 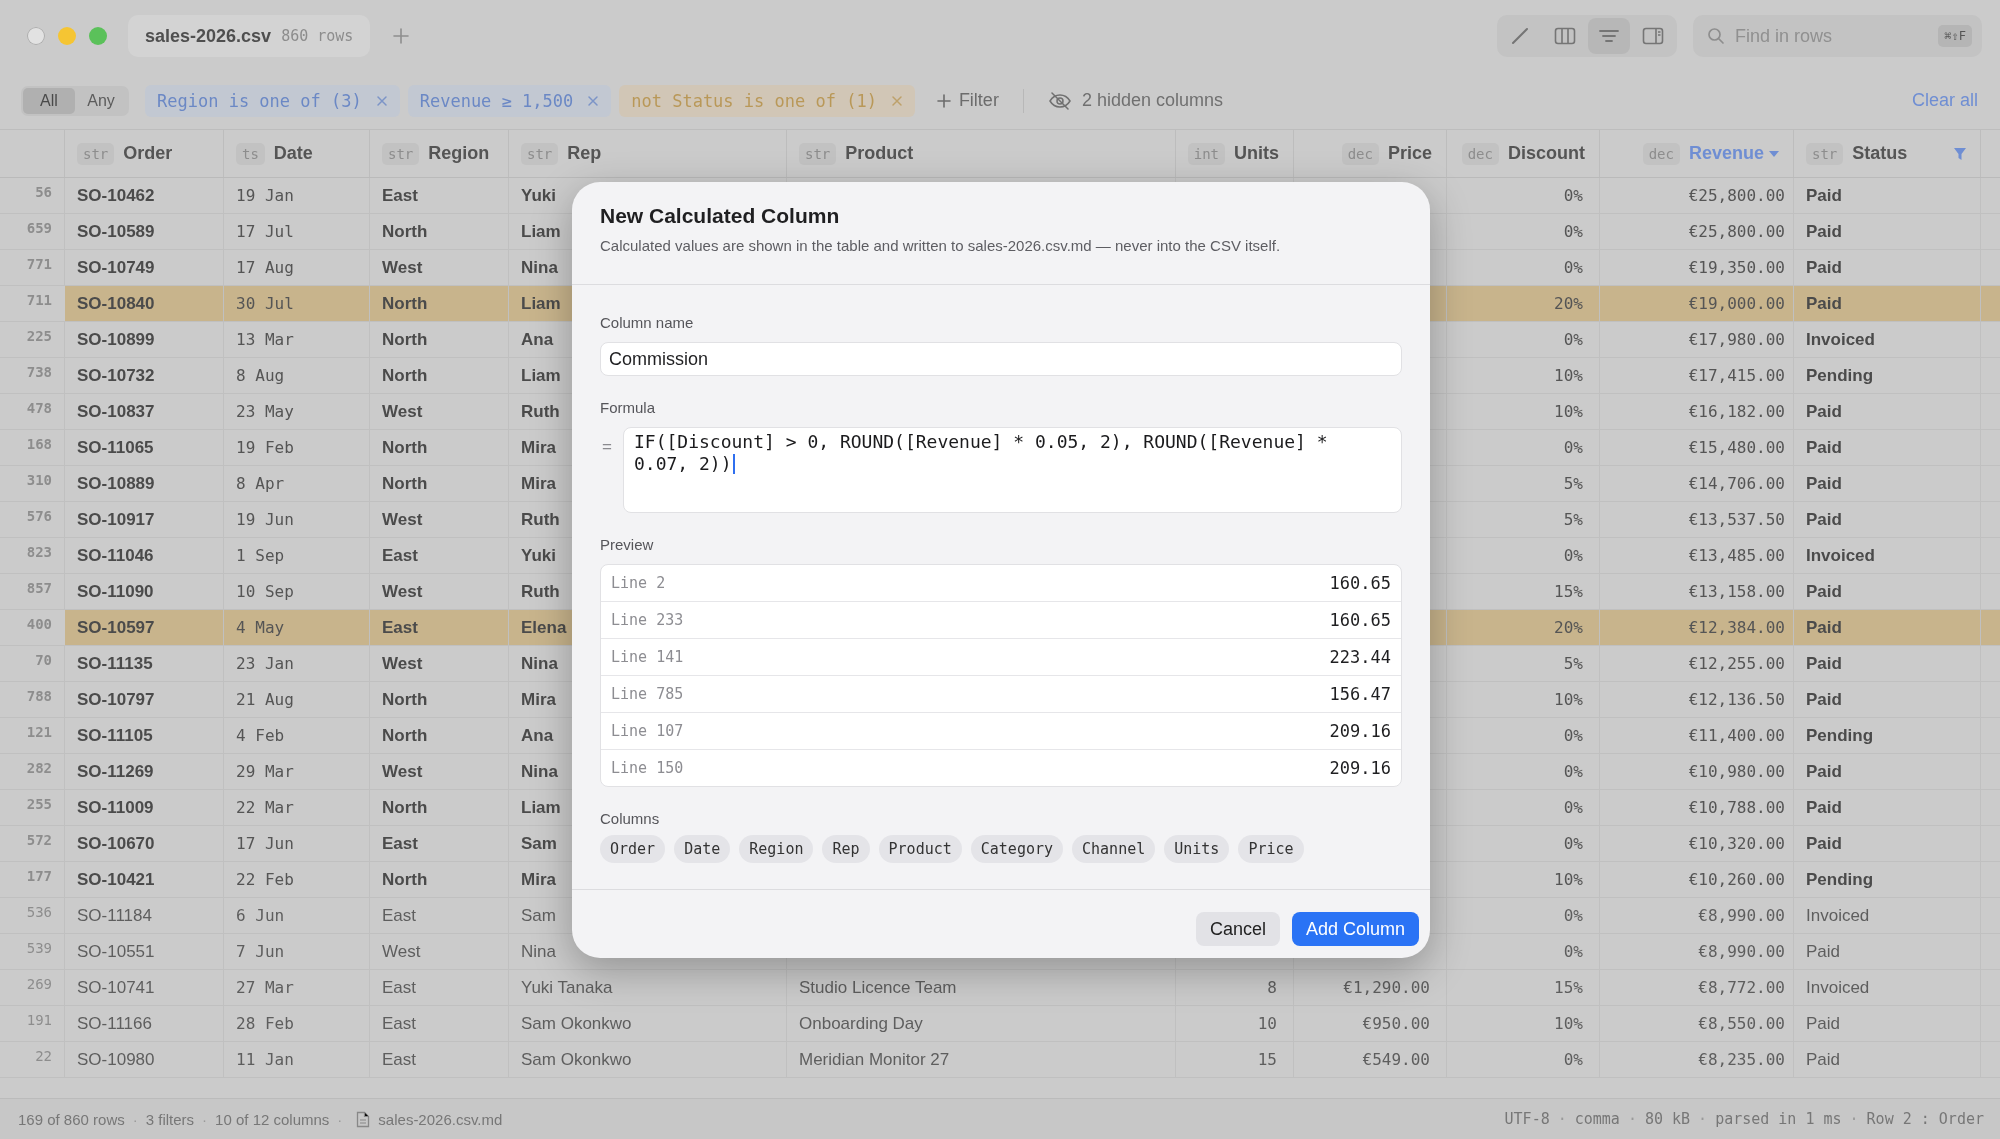 What do you see at coordinates (115, 663) in the screenshot?
I see `table-cell: SO-11135` at bounding box center [115, 663].